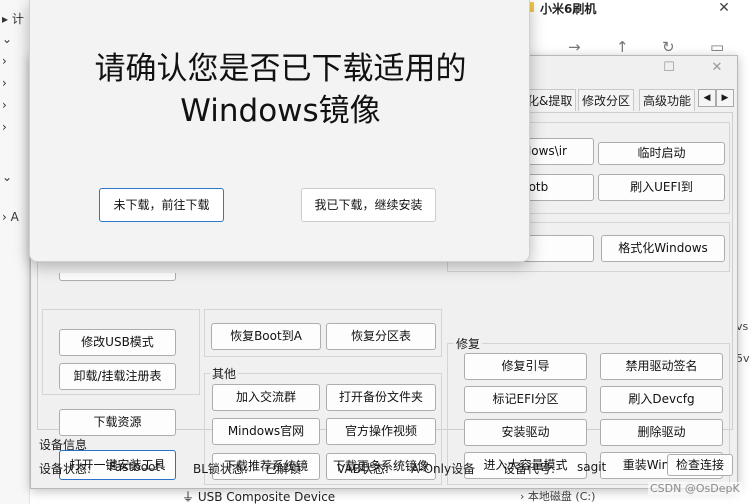 This screenshot has height=504, width=750. Describe the element at coordinates (668, 47) in the screenshot. I see `refresh-icon: ↻` at that location.